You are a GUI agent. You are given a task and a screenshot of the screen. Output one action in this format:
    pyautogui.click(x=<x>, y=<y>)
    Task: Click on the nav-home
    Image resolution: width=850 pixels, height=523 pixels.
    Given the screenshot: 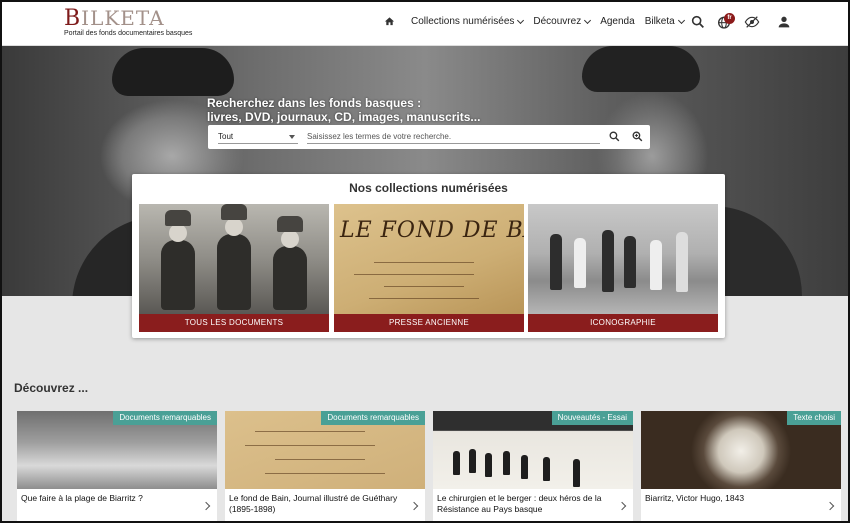 What is the action you would take?
    pyautogui.click(x=389, y=21)
    